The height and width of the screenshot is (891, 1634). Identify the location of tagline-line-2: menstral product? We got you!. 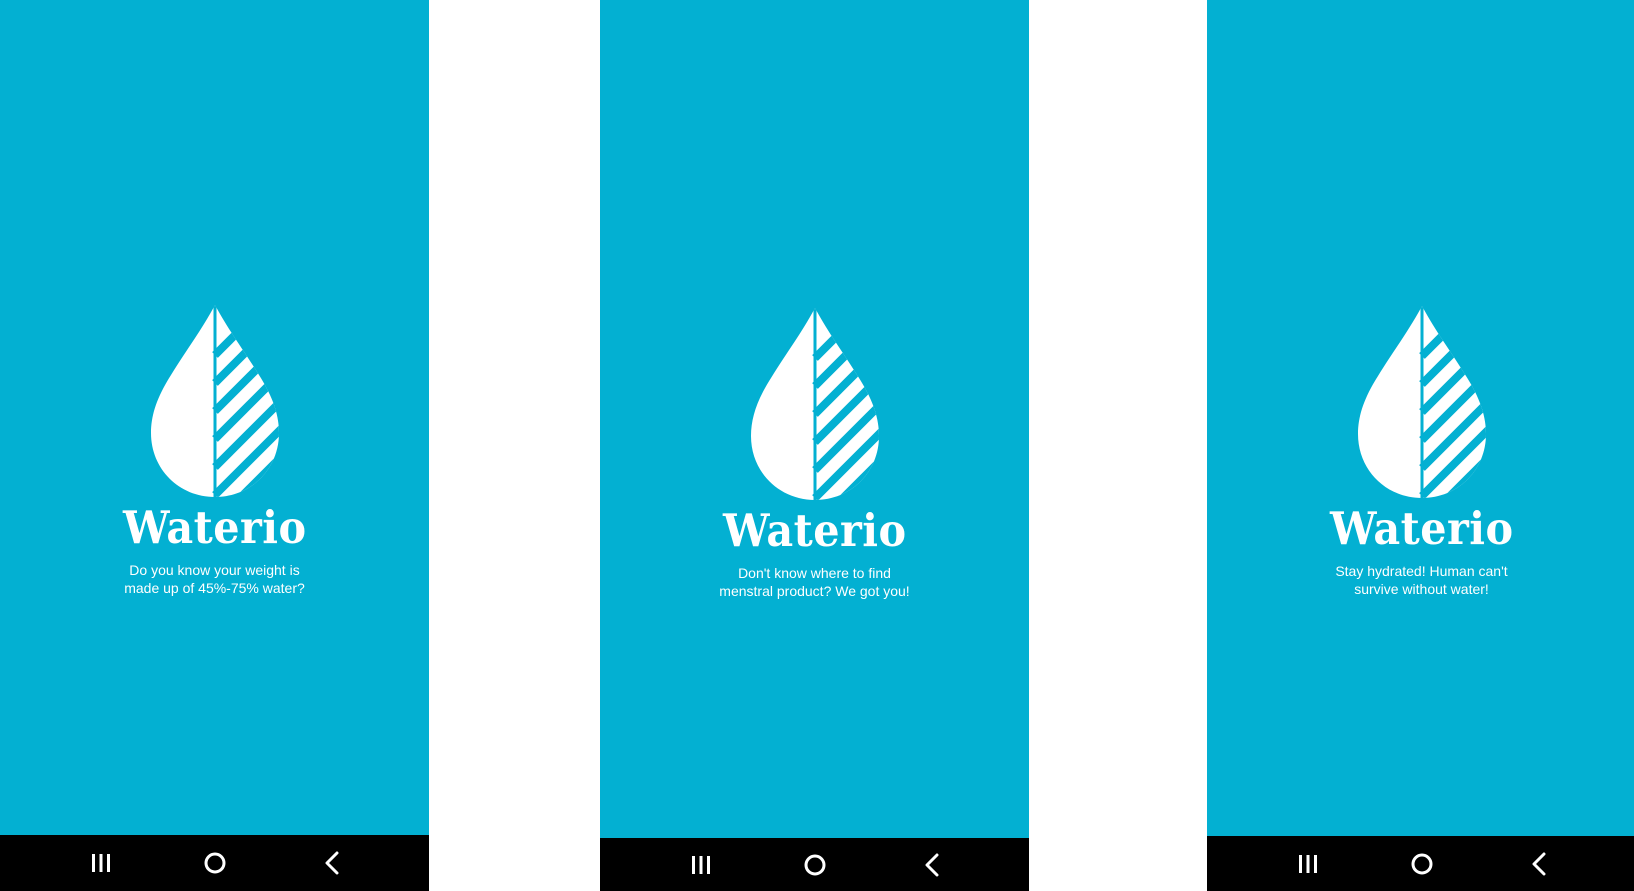
(814, 591).